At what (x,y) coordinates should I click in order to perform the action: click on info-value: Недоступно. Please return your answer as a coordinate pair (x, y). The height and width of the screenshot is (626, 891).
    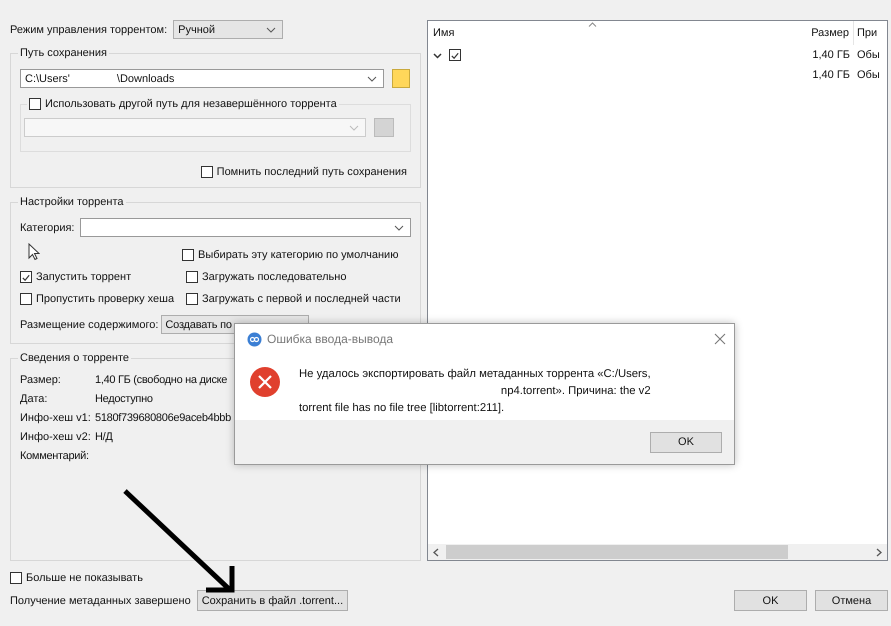
    Looking at the image, I should click on (124, 400).